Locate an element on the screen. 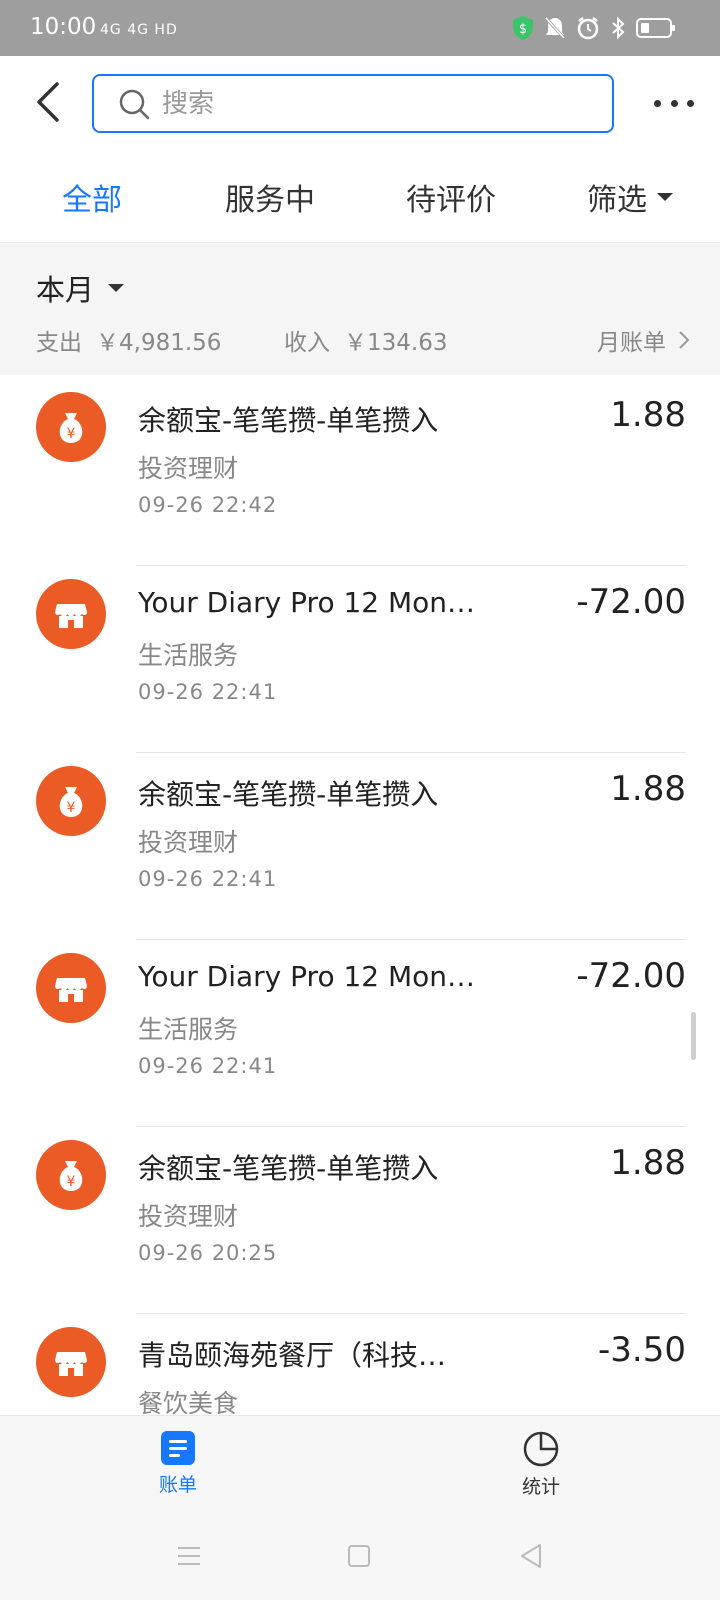 Image resolution: width=720 pixels, height=1600 pixels. nav-home-button is located at coordinates (359, 1556).